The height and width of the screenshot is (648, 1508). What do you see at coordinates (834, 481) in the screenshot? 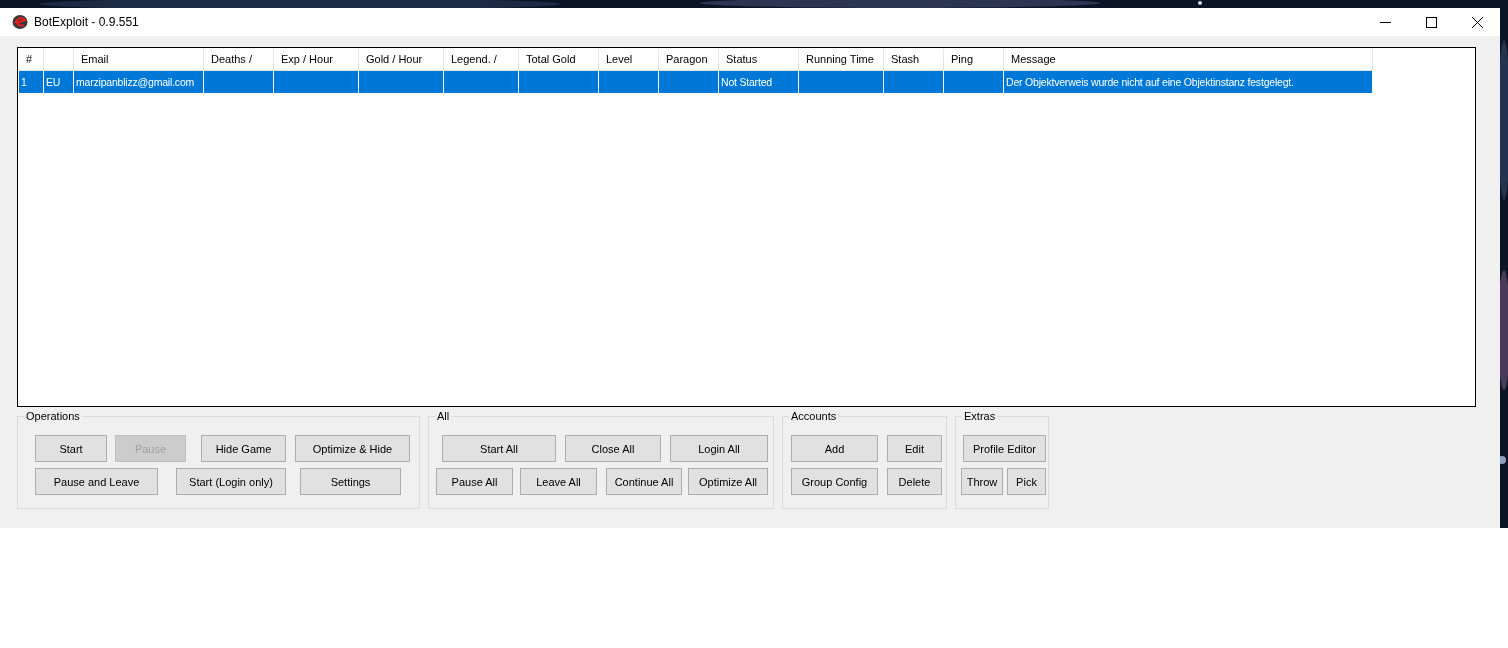
I see `action-button: Group Config` at bounding box center [834, 481].